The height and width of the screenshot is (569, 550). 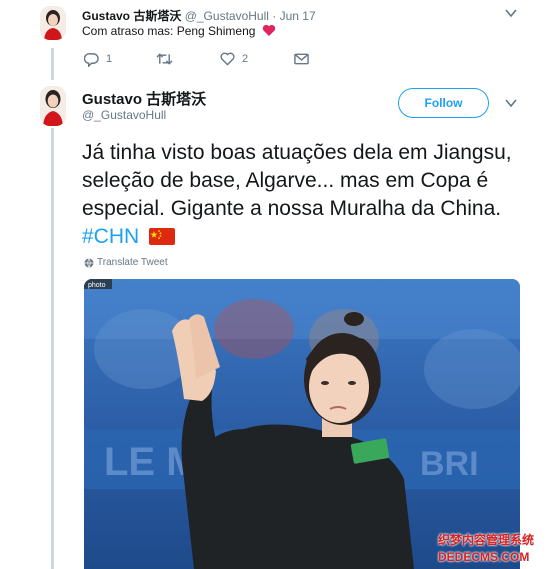 What do you see at coordinates (162, 236) in the screenshot?
I see `china-flag-emoji-icon` at bounding box center [162, 236].